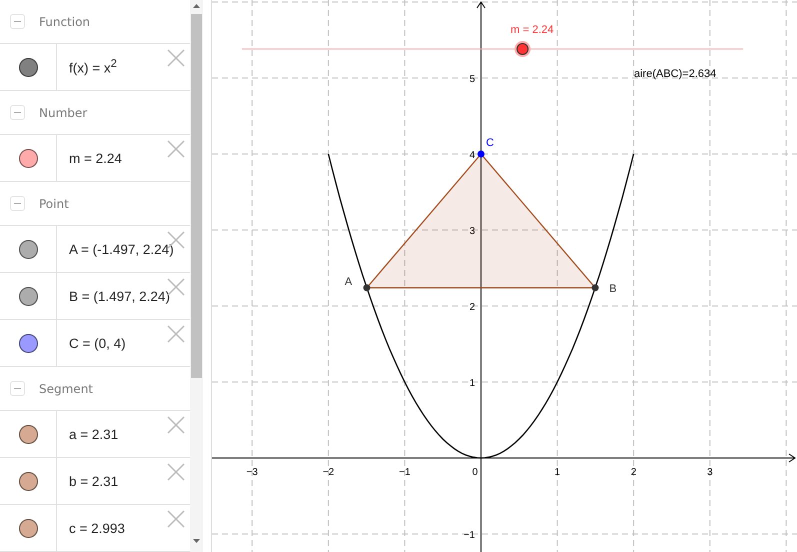 This screenshot has width=797, height=552. What do you see at coordinates (472, 383) in the screenshot?
I see `y-tick-label: 1` at bounding box center [472, 383].